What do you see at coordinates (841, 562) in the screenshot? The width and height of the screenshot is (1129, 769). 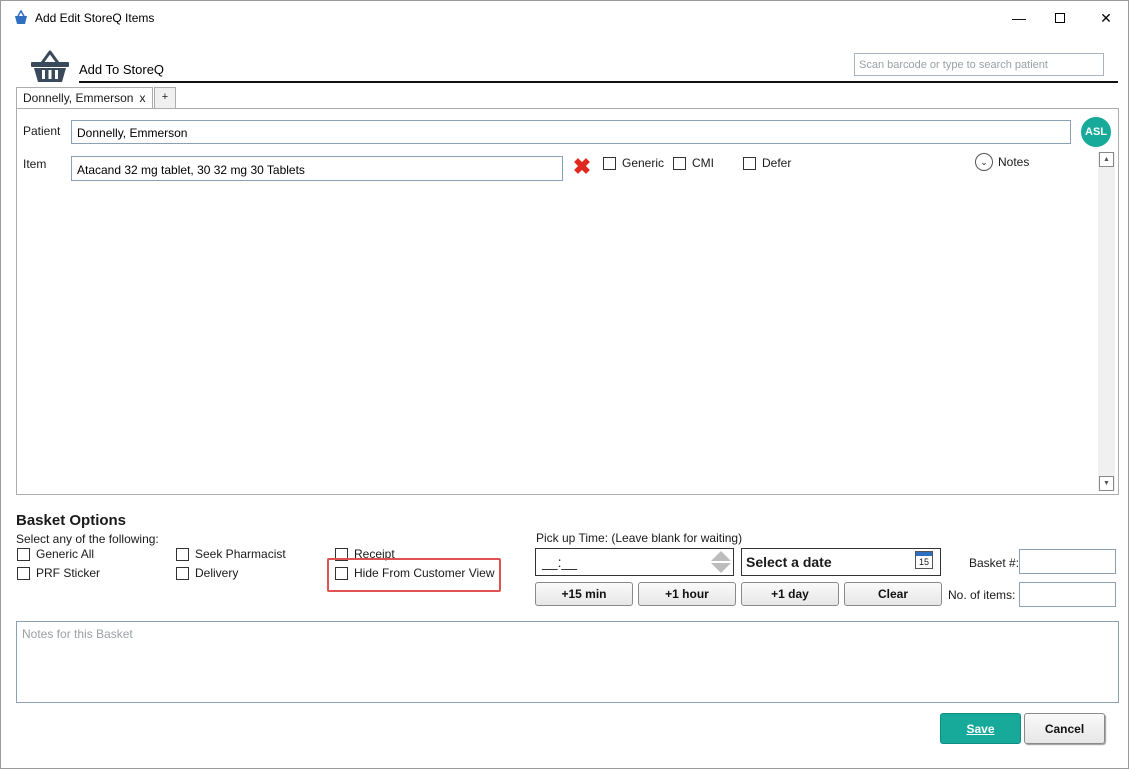 I see `pickup-date-picker: Select a date` at bounding box center [841, 562].